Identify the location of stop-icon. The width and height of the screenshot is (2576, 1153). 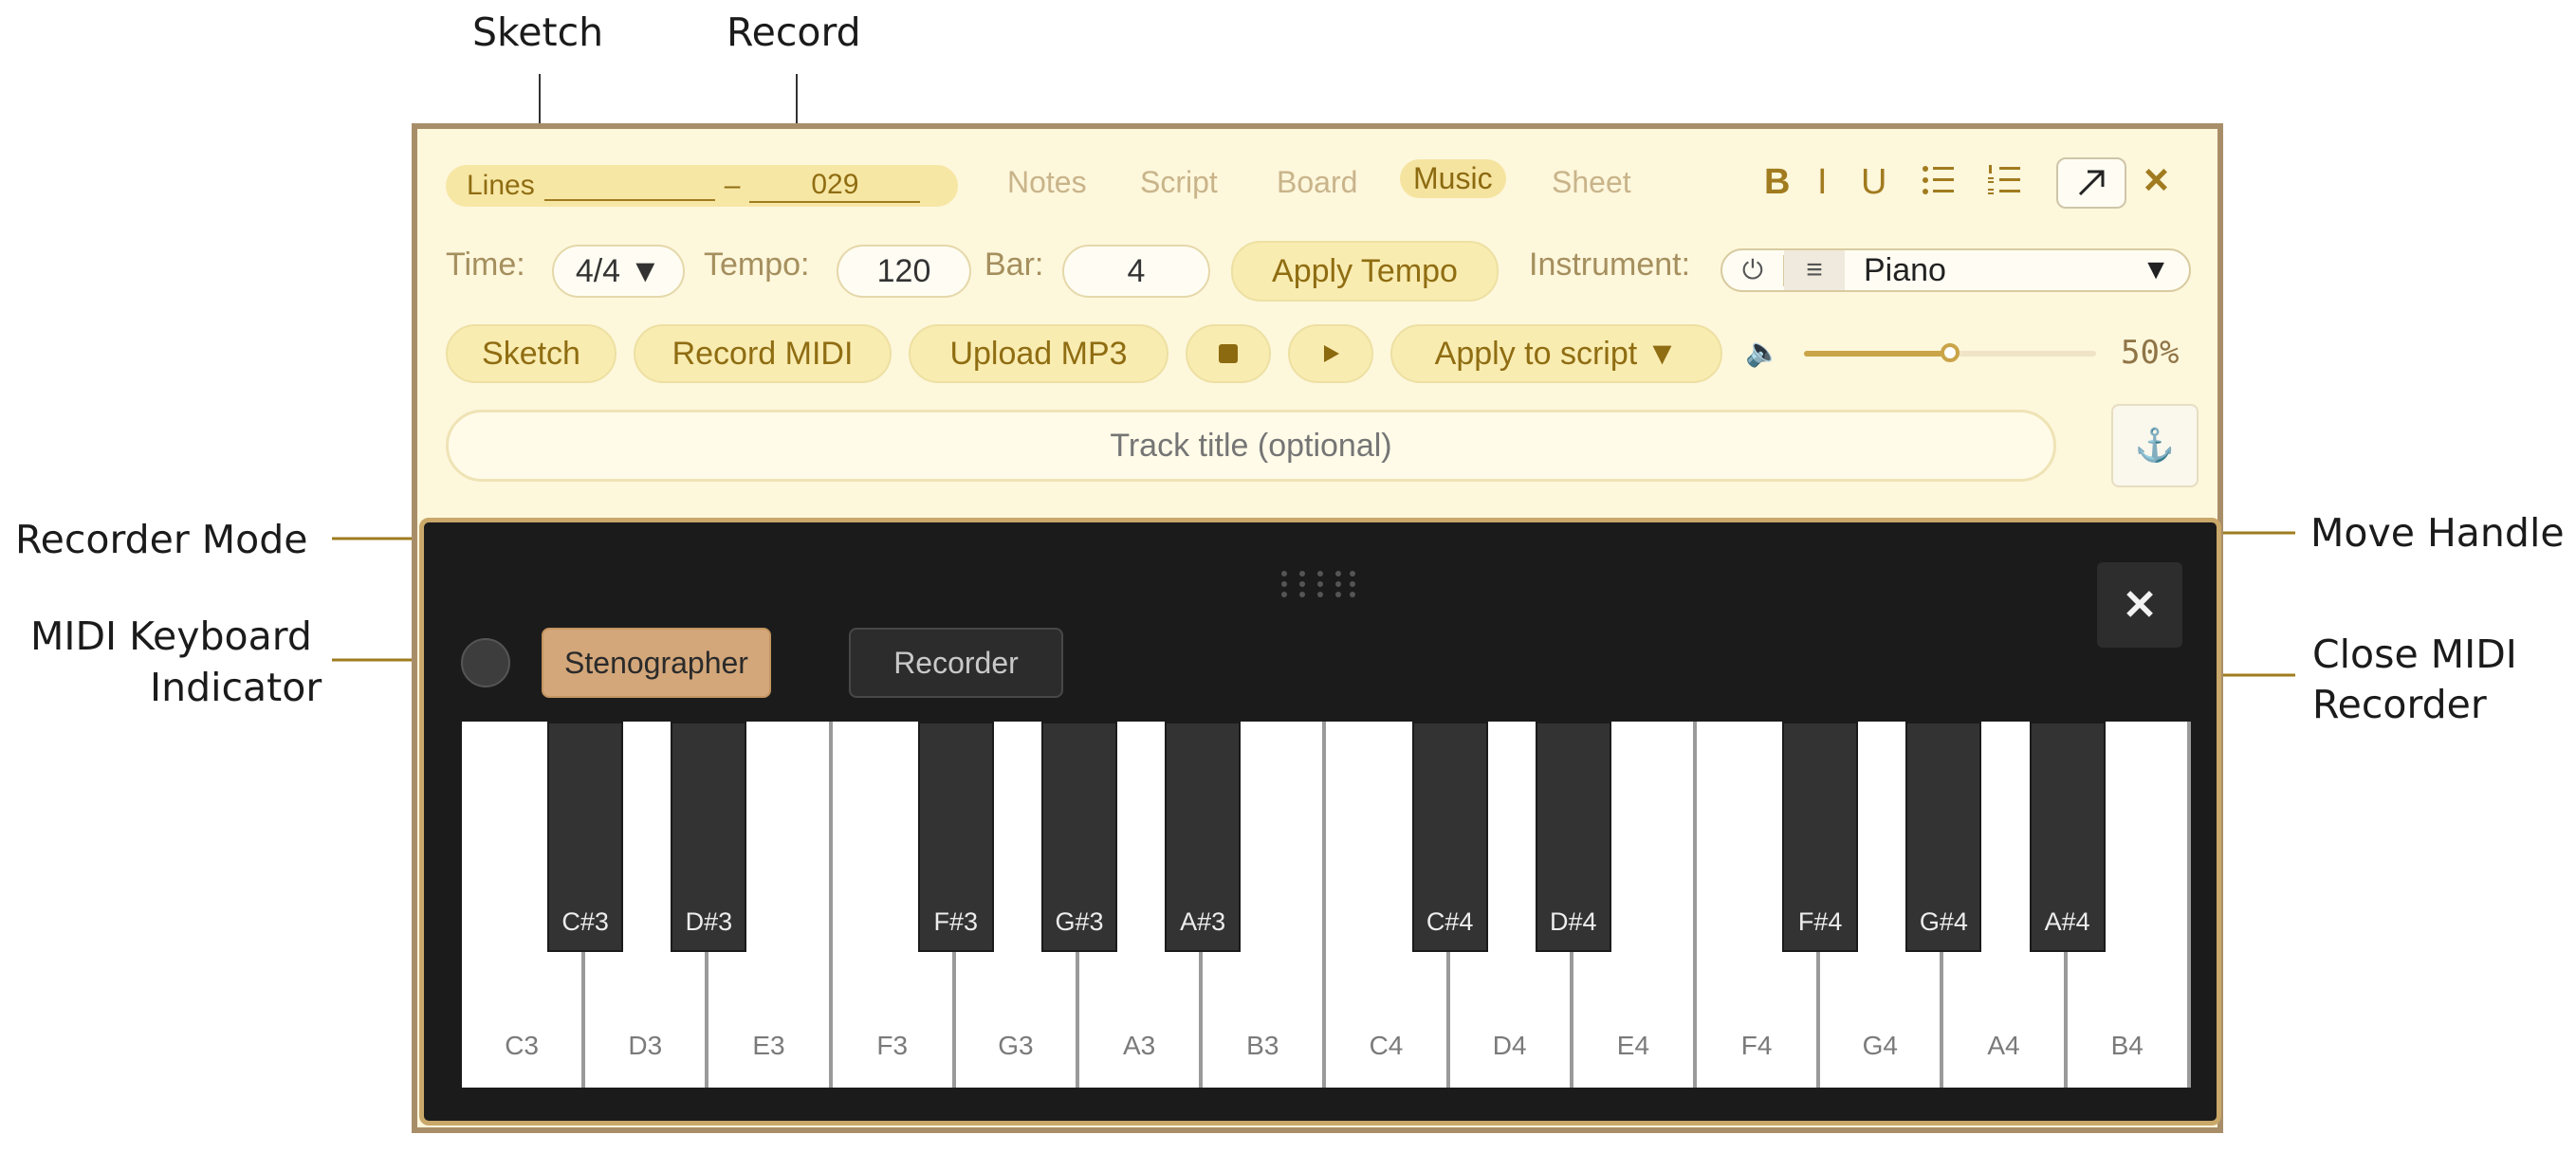
(1228, 353).